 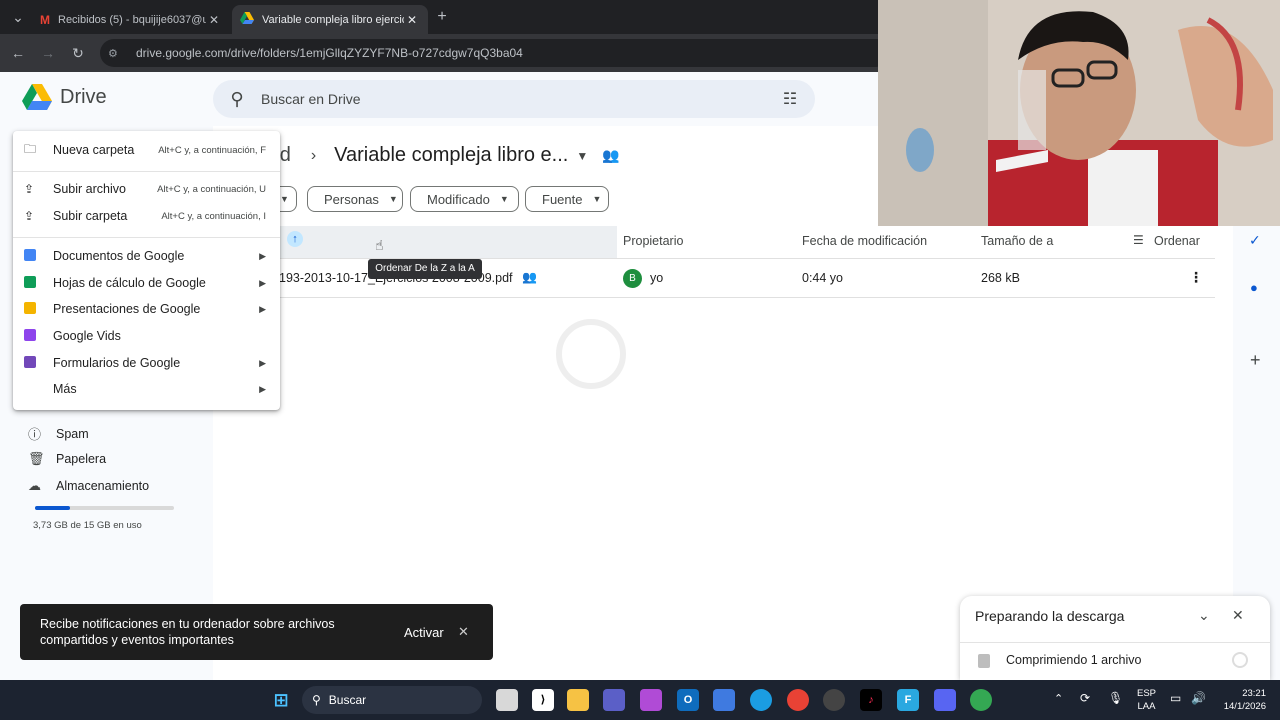 I want to click on shared-icon: 👥, so click(x=529, y=277).